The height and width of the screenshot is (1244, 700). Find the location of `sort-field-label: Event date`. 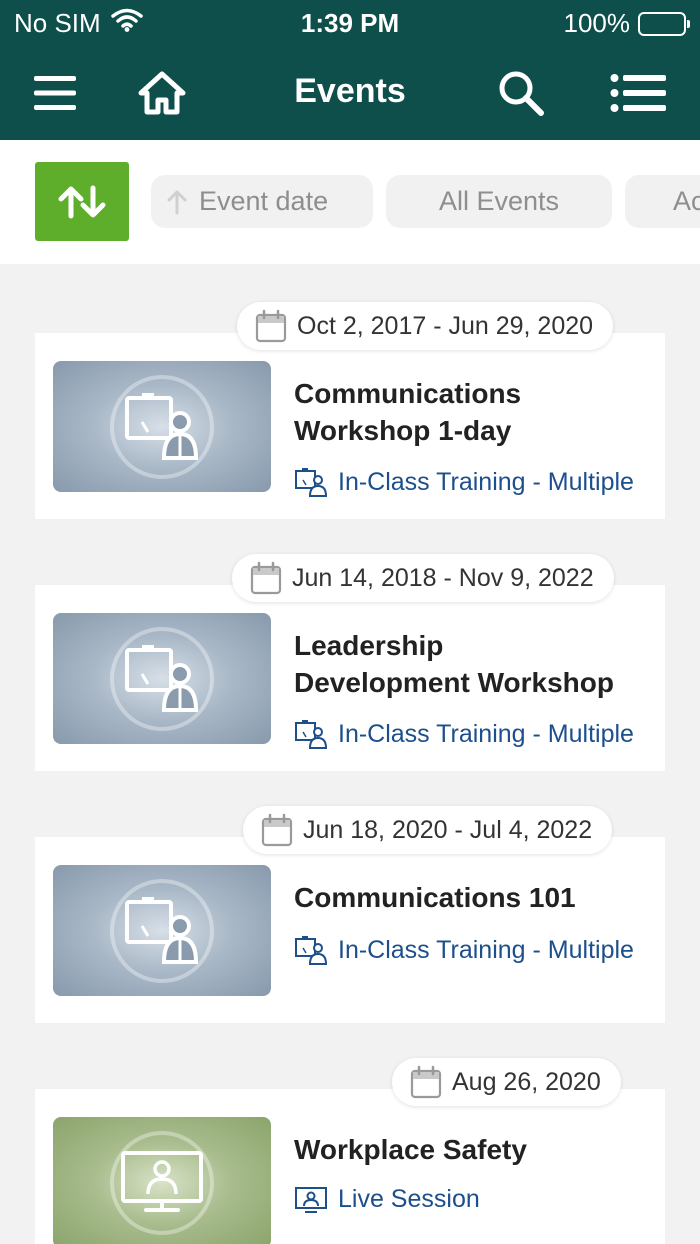

sort-field-label: Event date is located at coordinates (264, 201).